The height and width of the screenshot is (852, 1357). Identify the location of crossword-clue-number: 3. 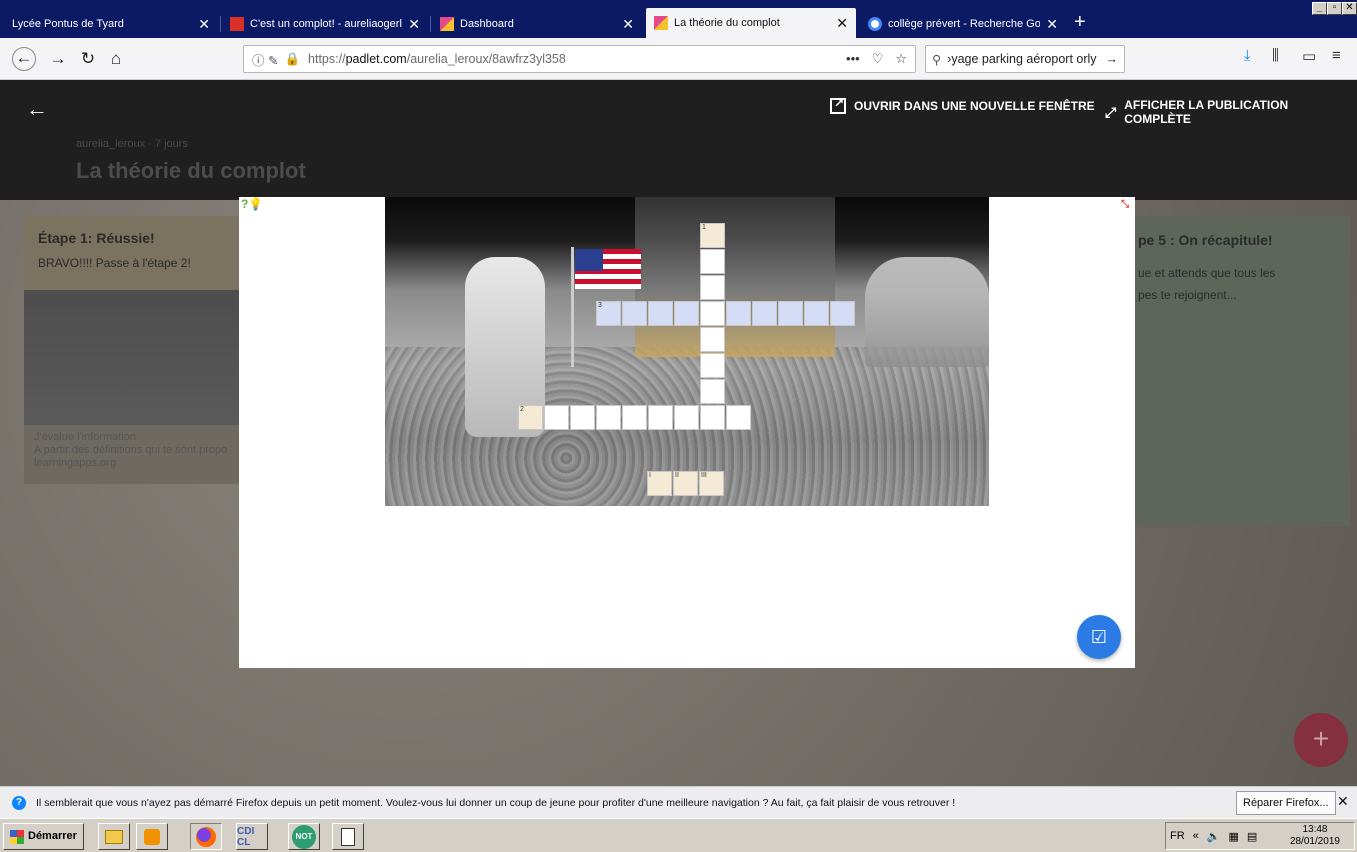
(600, 305).